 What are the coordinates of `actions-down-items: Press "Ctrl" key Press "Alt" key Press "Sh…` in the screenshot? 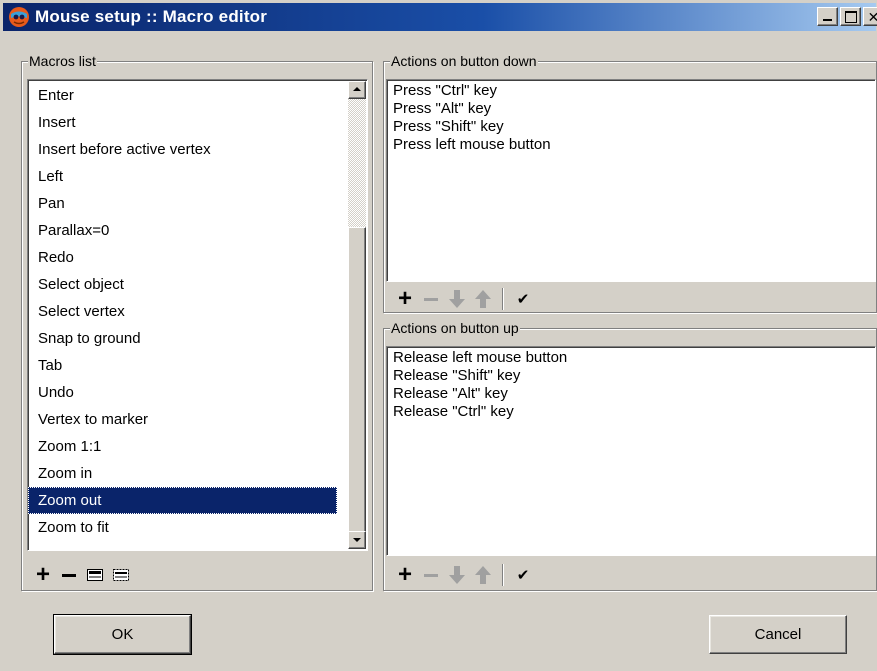 It's located at (631, 117).